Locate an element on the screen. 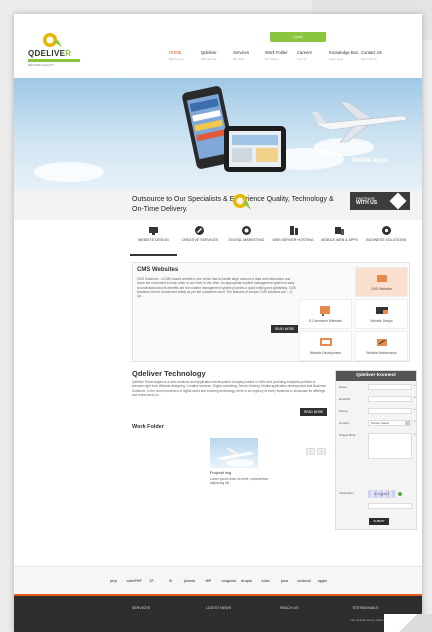  tab-web-server-hosting: WEB SERVER HOSTING is located at coordinates (293, 241).